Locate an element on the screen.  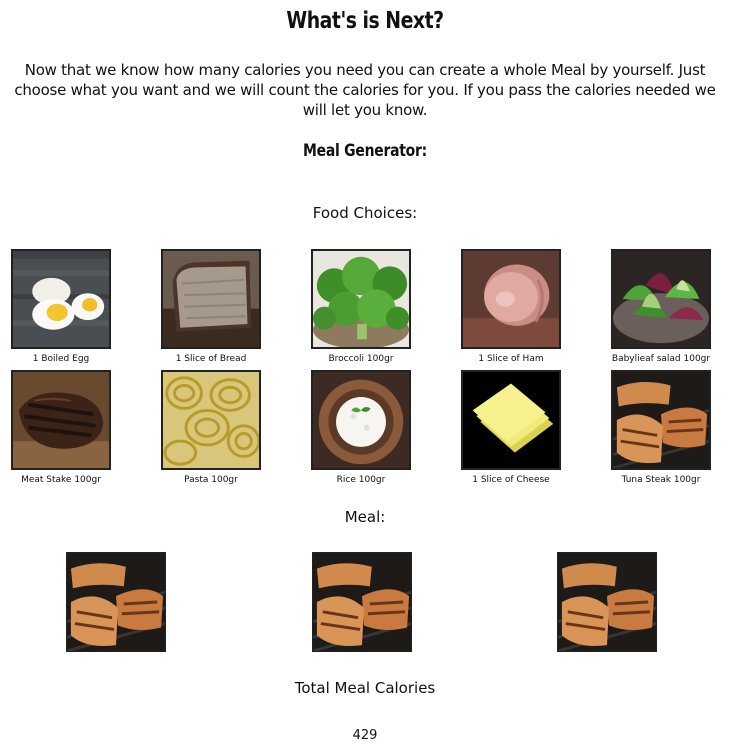
food-caption: Broccoli 100gr is located at coordinates (361, 359).